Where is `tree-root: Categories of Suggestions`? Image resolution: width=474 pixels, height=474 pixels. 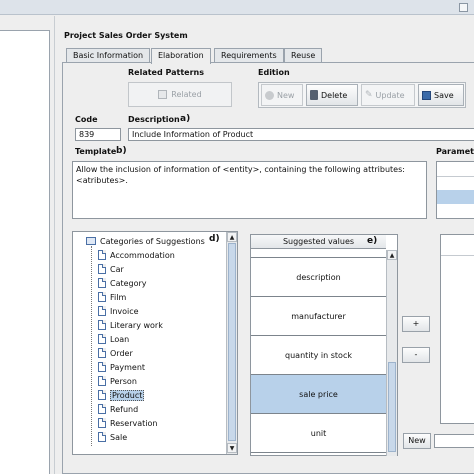 tree-root: Categories of Suggestions is located at coordinates (145, 241).